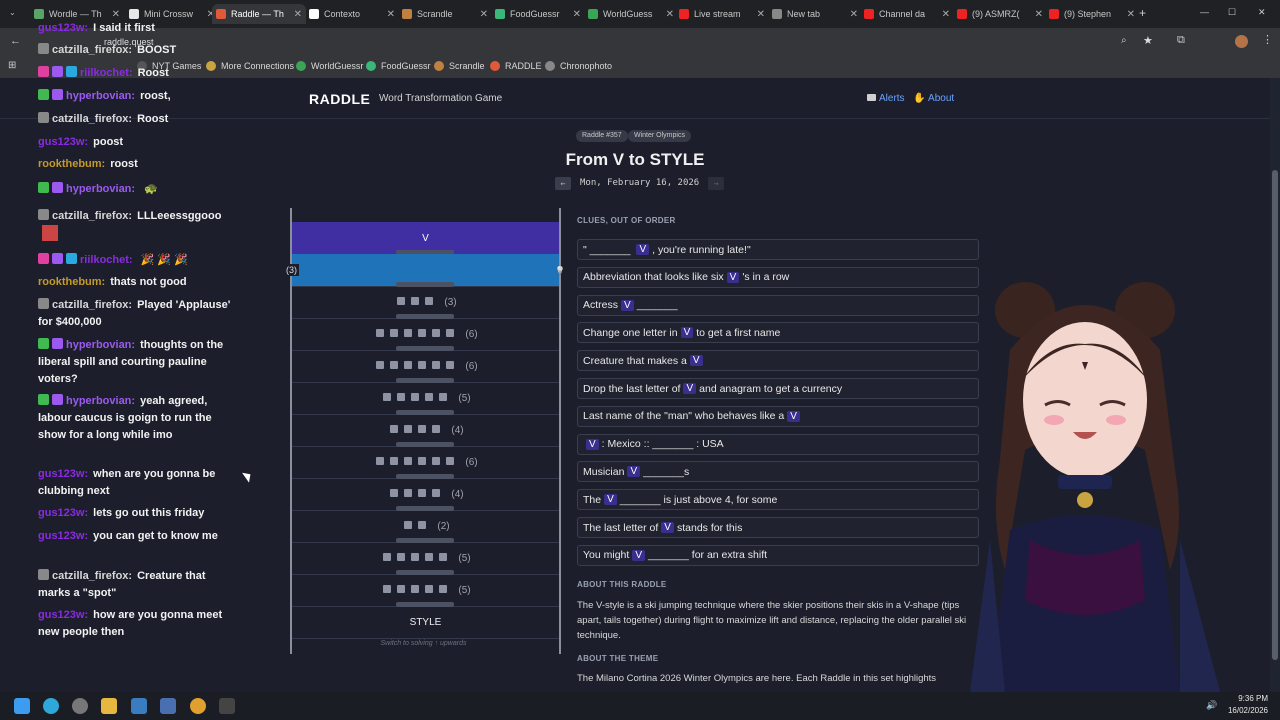  Describe the element at coordinates (919, 98) in the screenshot. I see `about-icon: ✋` at that location.